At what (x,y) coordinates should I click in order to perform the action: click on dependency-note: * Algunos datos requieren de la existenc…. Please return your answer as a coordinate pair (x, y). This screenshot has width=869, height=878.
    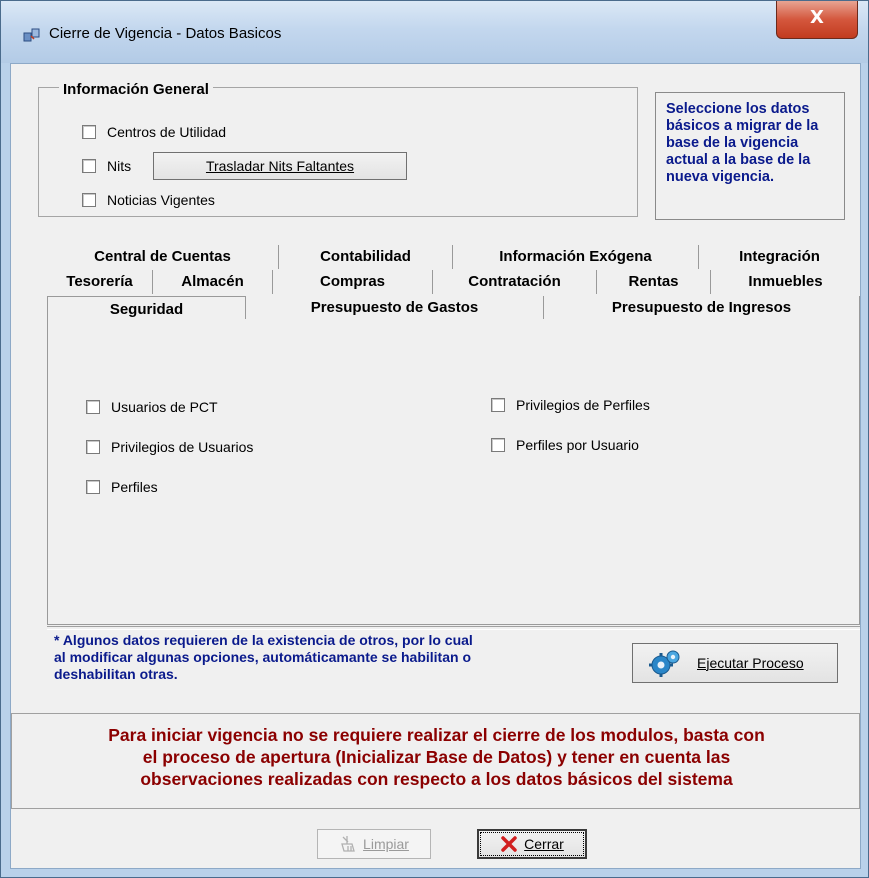
    Looking at the image, I should click on (263, 657).